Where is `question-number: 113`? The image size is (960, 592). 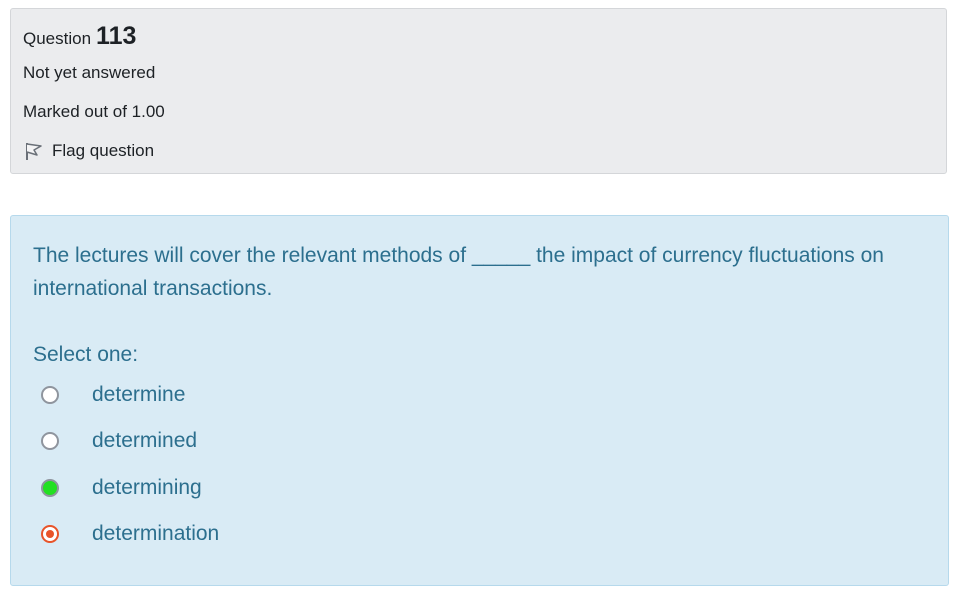
question-number: 113 is located at coordinates (116, 36).